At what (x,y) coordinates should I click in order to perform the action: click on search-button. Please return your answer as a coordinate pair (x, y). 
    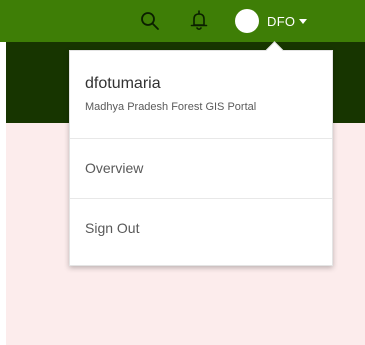
    Looking at the image, I should click on (150, 21).